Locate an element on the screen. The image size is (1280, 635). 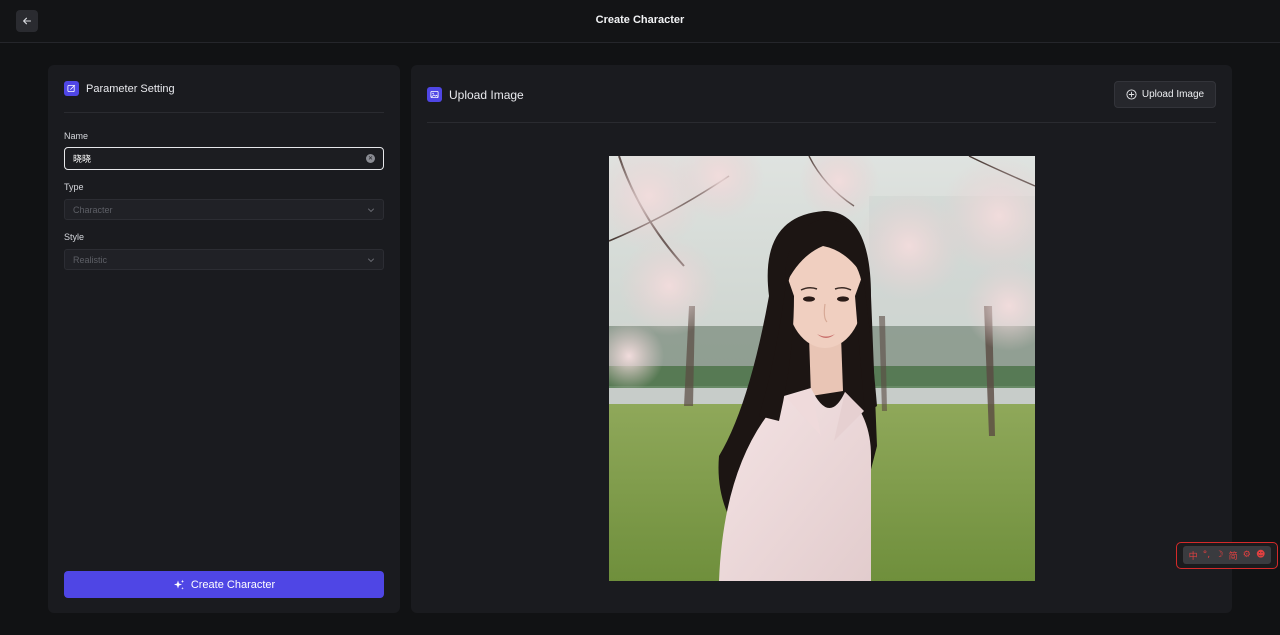
type-select-value: Character is located at coordinates (93, 209).